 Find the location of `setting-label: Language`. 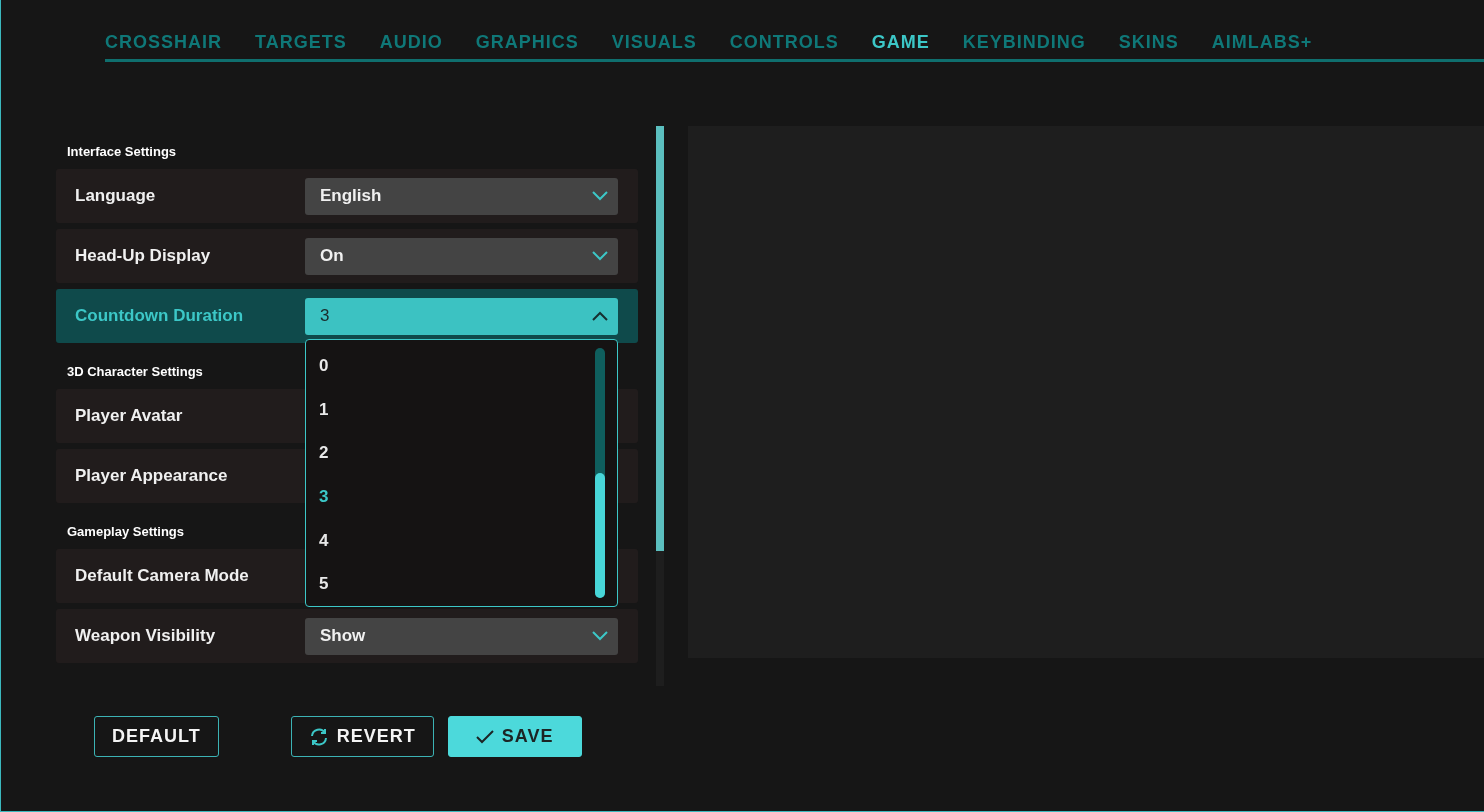

setting-label: Language is located at coordinates (115, 196).